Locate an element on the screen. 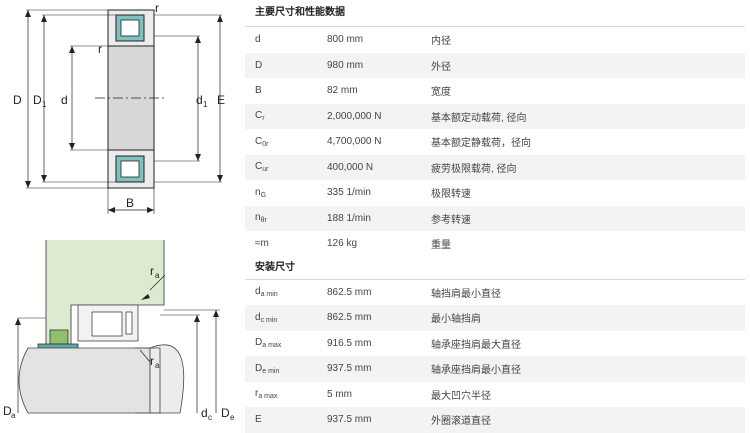 This screenshot has width=750, height=433. row-symbol: Cur is located at coordinates (286, 167).